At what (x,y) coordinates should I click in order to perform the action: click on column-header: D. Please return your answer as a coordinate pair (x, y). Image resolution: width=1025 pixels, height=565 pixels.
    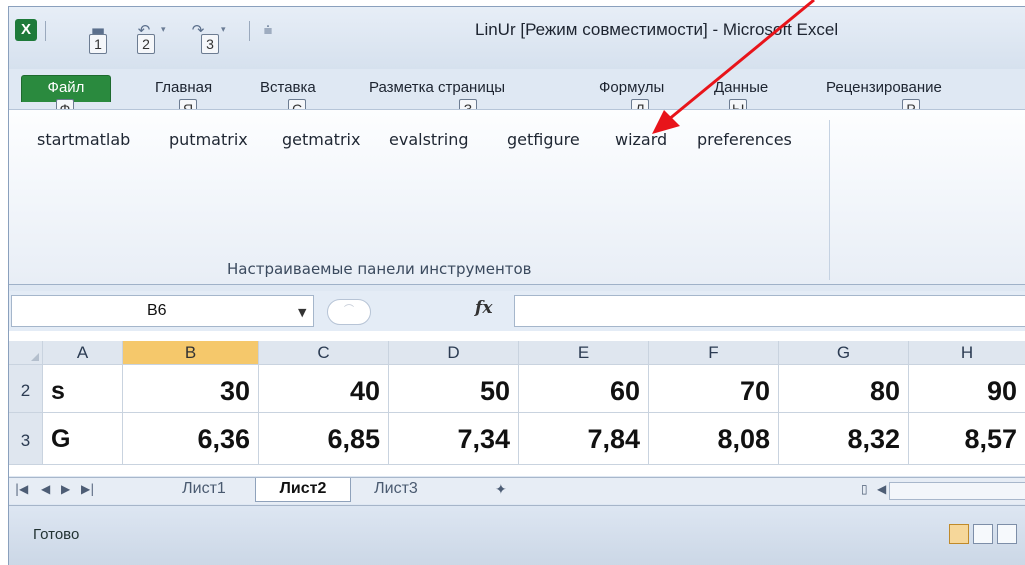
    Looking at the image, I should click on (454, 353).